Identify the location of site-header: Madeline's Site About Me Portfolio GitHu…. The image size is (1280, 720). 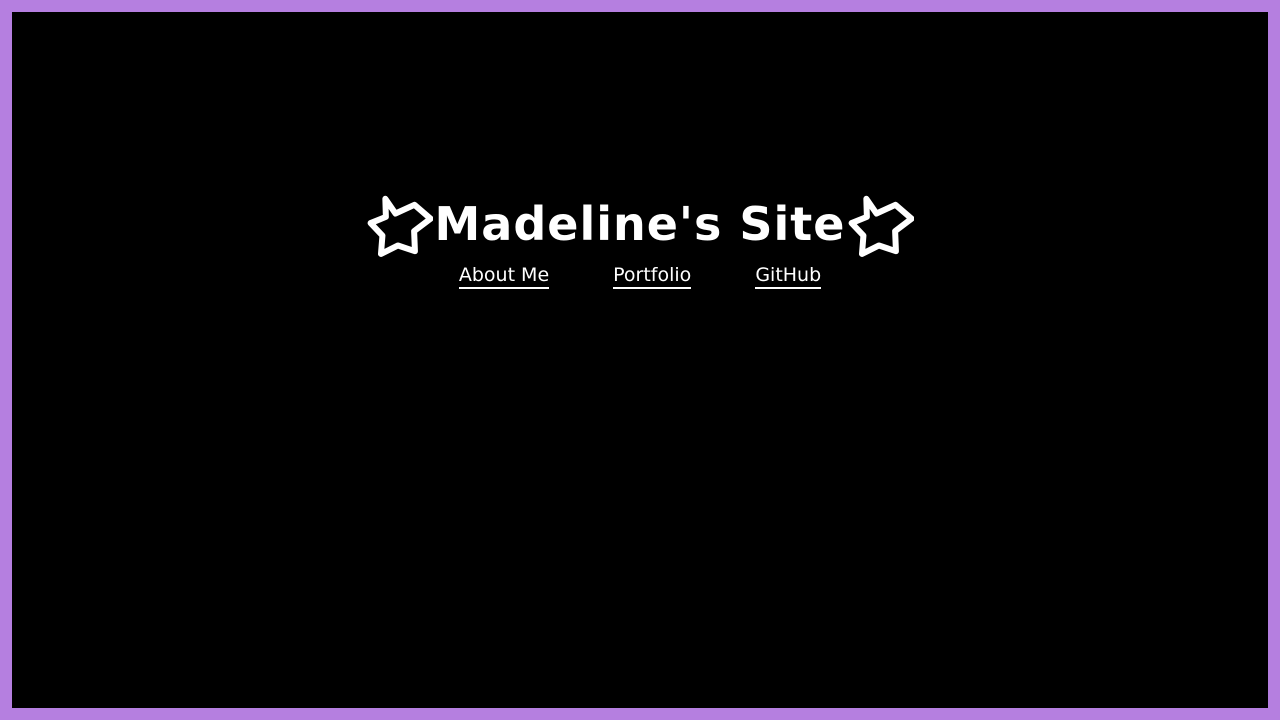
(640, 238).